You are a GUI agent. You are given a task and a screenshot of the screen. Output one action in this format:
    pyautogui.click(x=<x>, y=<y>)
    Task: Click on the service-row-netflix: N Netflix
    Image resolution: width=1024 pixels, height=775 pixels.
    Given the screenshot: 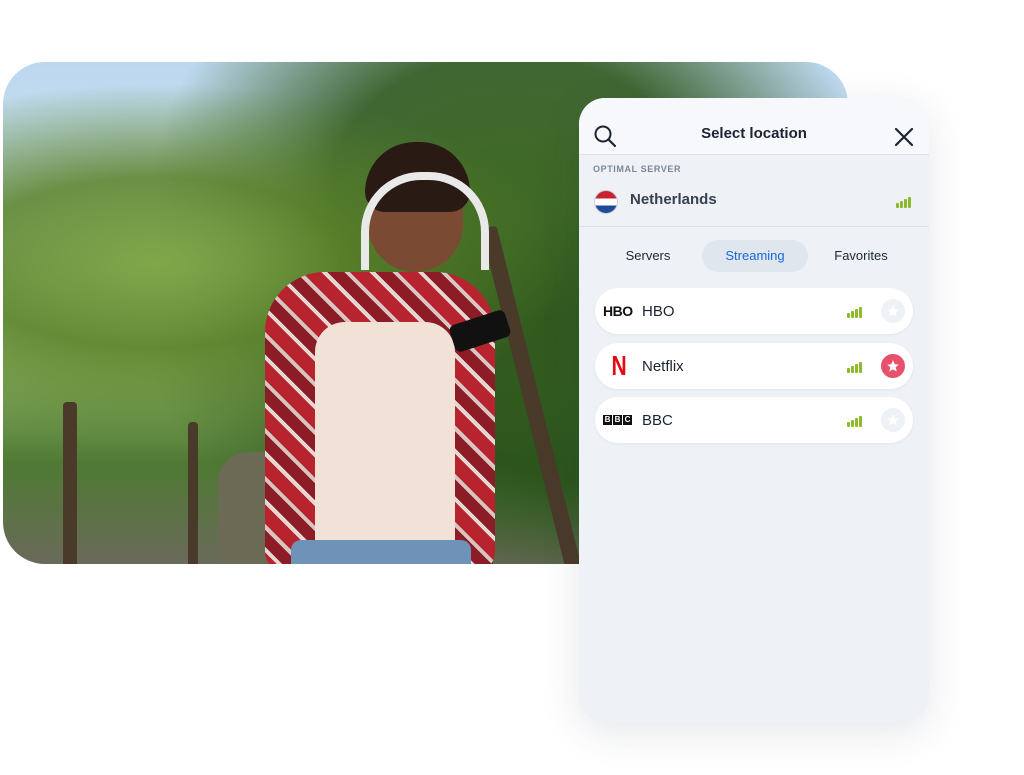 What is the action you would take?
    pyautogui.click(x=754, y=366)
    